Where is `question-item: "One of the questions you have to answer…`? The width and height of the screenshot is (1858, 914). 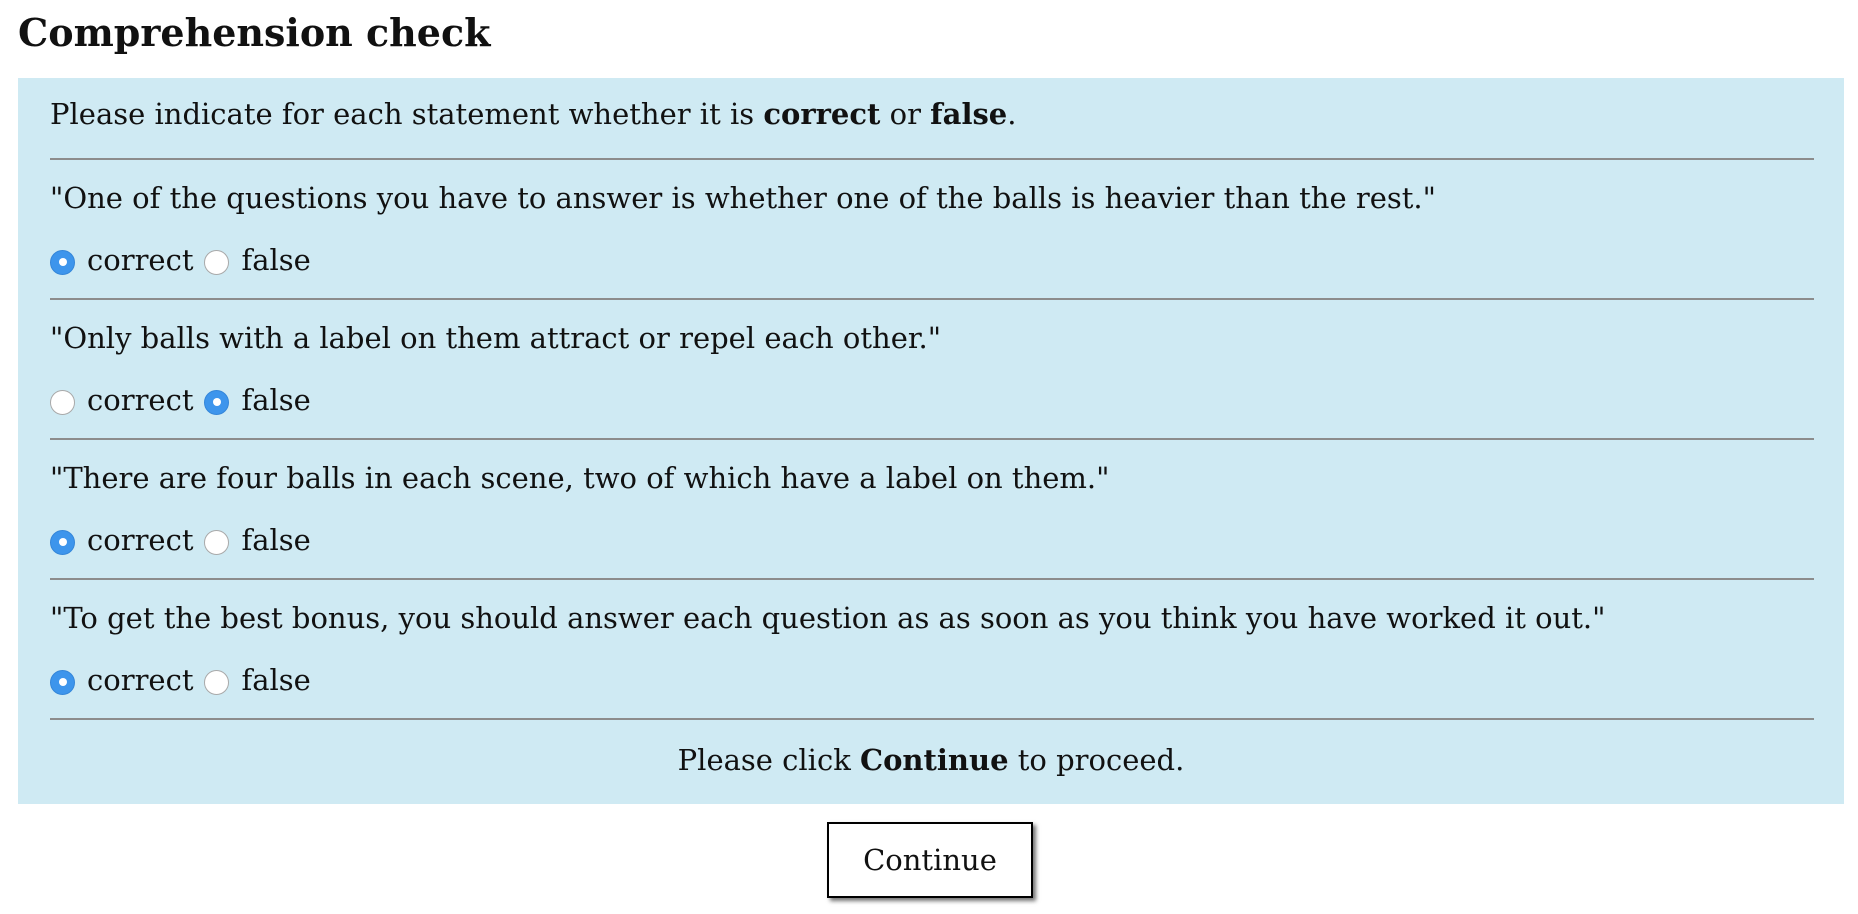 question-item: "One of the questions you have to answer… is located at coordinates (932, 229).